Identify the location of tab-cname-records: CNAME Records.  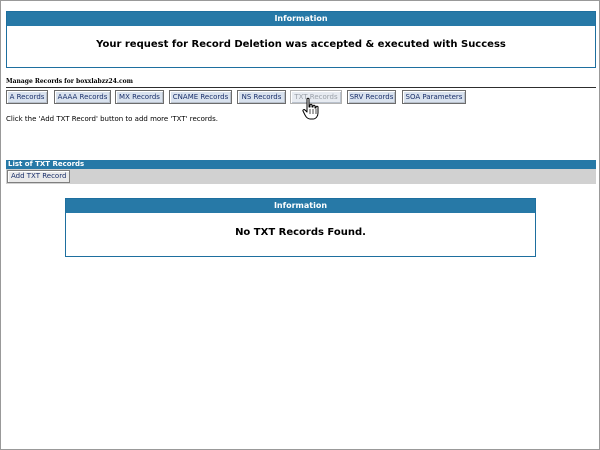
(200, 97).